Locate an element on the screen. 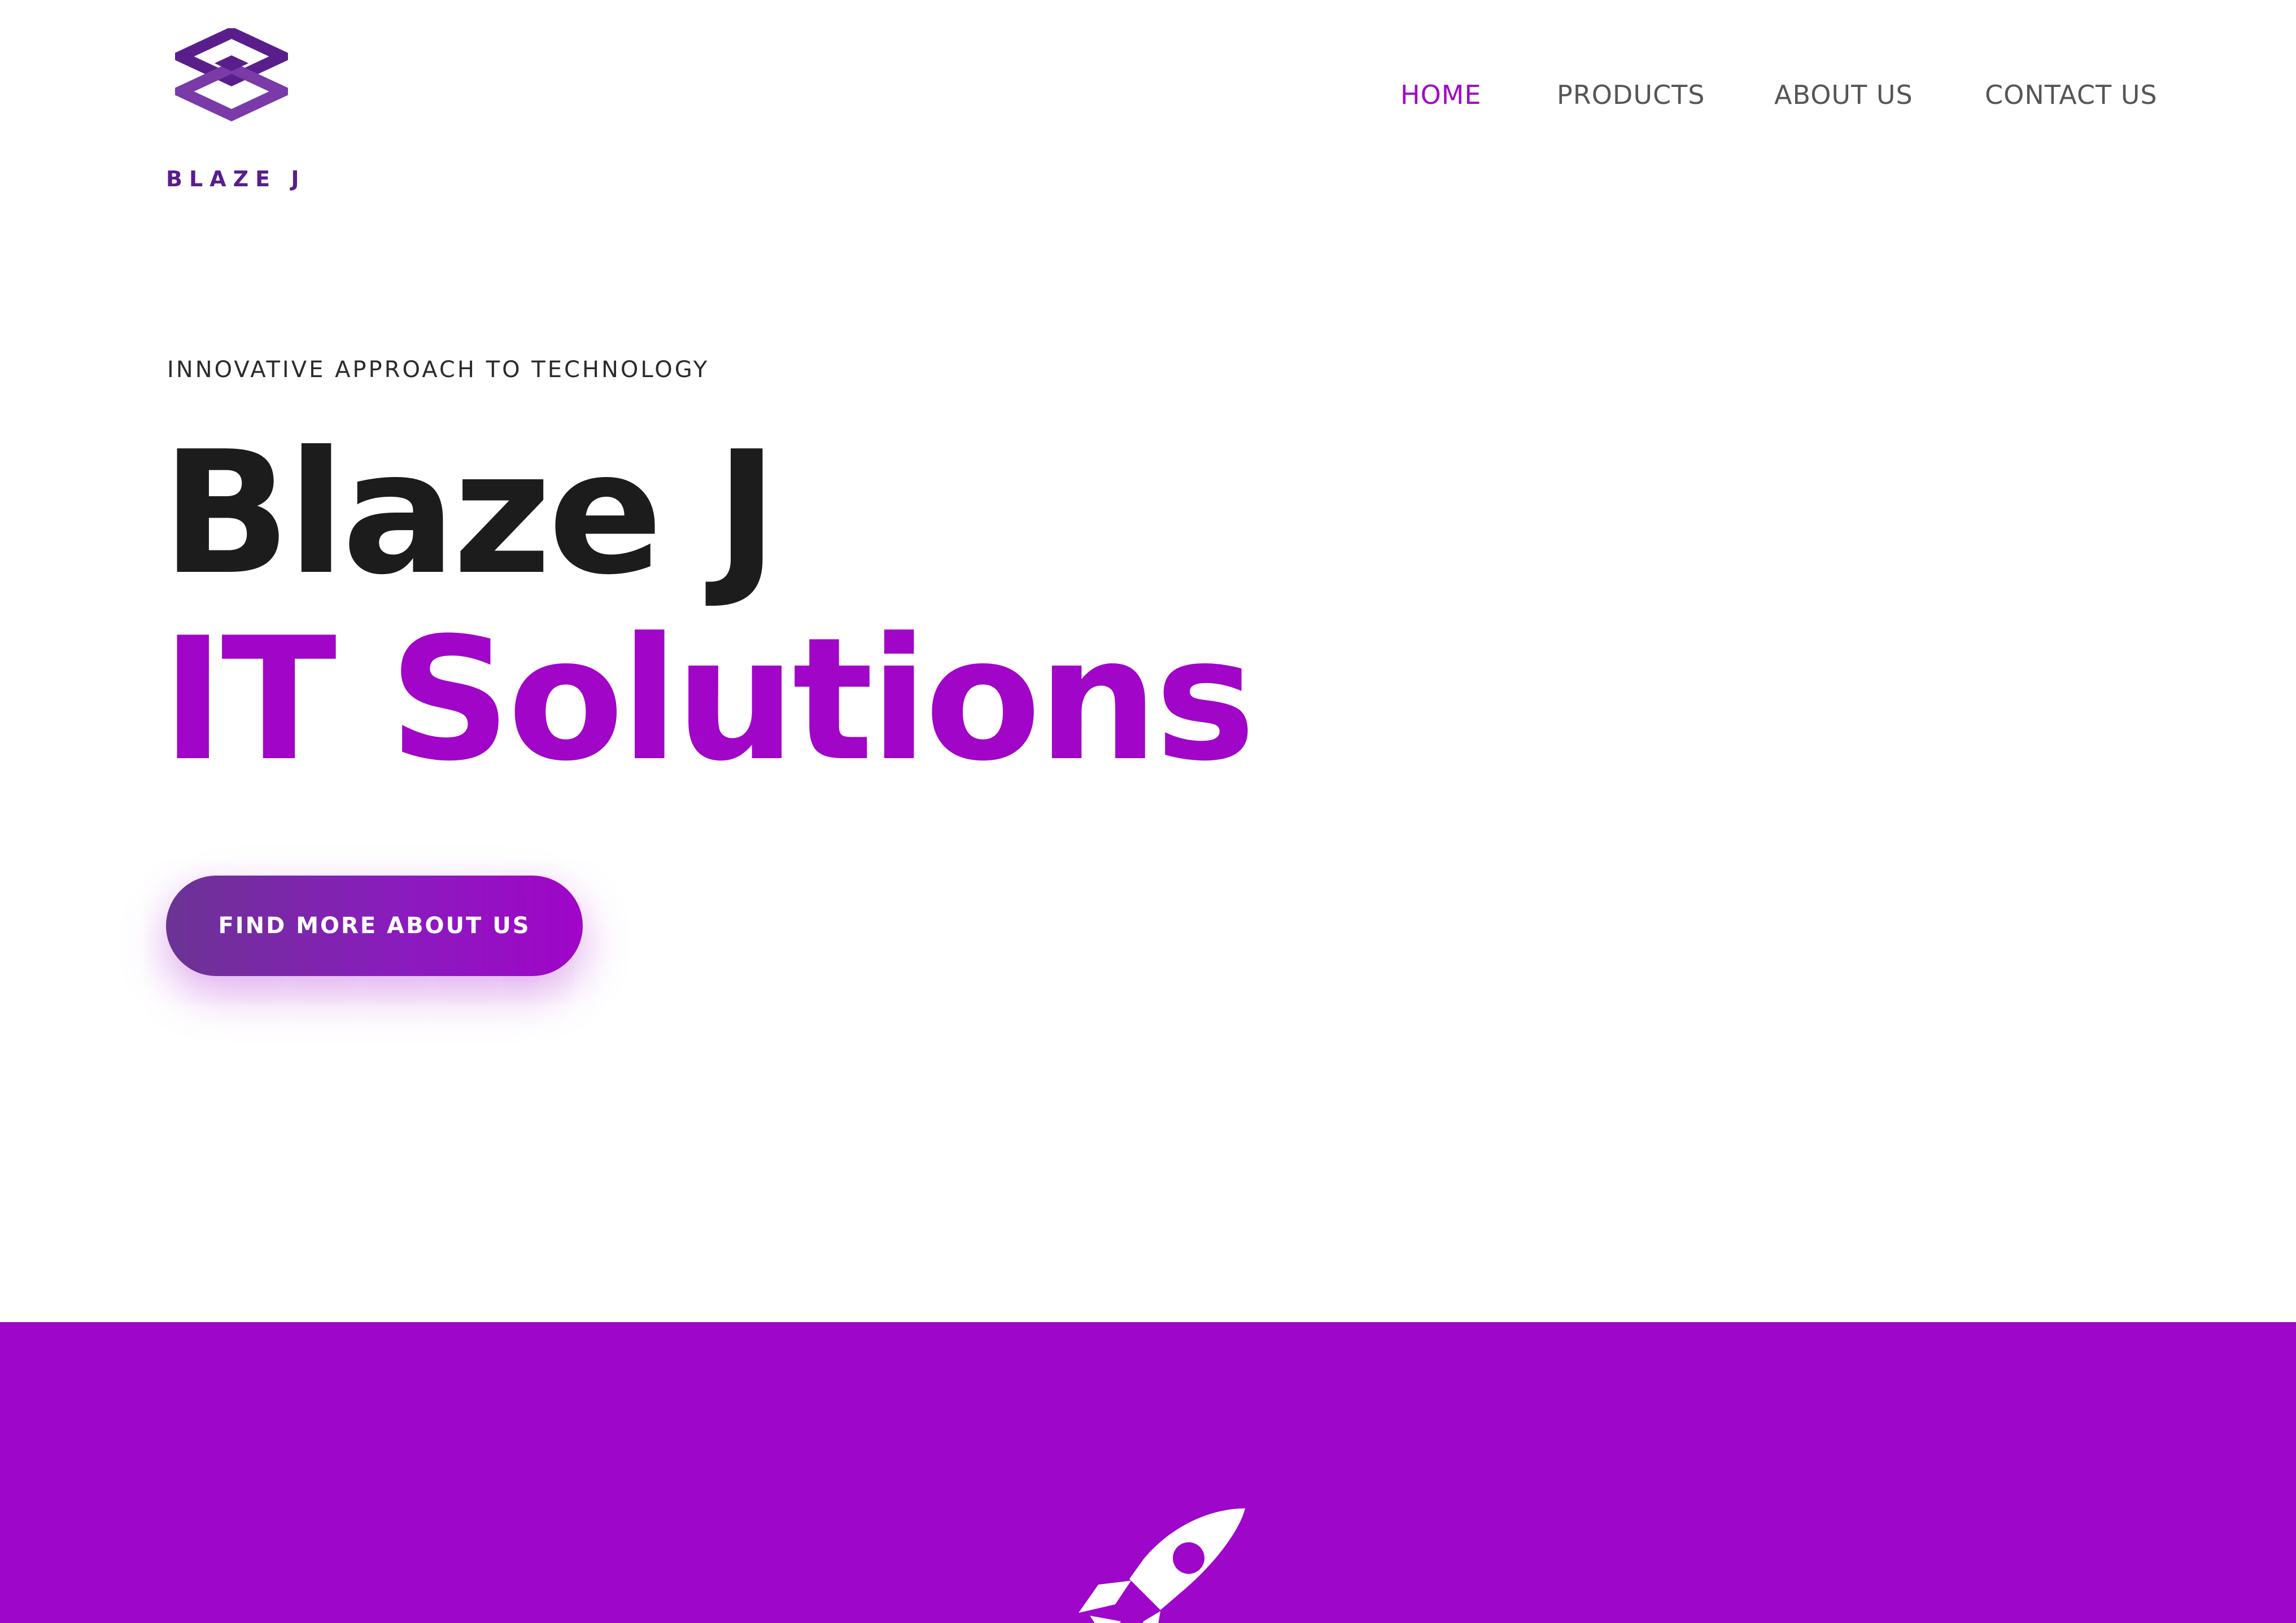 Image resolution: width=2296 pixels, height=1623 pixels. hero-title-line2: IT Solutions is located at coordinates (708, 699).